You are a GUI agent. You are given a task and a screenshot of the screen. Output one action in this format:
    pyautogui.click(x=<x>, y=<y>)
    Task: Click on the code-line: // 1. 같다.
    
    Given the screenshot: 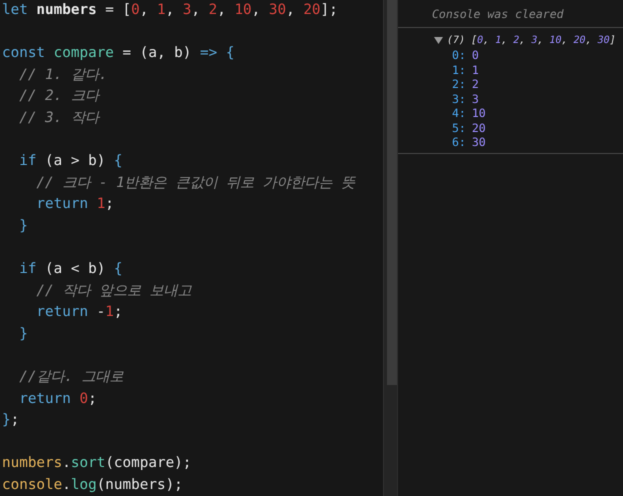 What is the action you would take?
    pyautogui.click(x=63, y=75)
    